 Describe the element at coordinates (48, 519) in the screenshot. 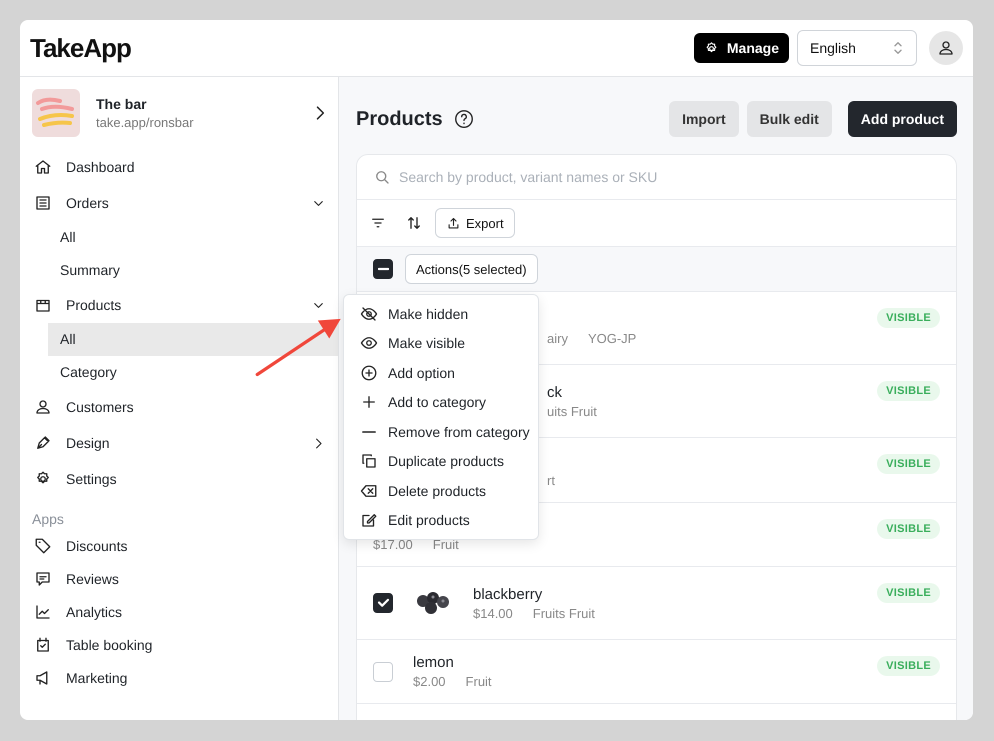

I see `section-heading: Apps` at that location.